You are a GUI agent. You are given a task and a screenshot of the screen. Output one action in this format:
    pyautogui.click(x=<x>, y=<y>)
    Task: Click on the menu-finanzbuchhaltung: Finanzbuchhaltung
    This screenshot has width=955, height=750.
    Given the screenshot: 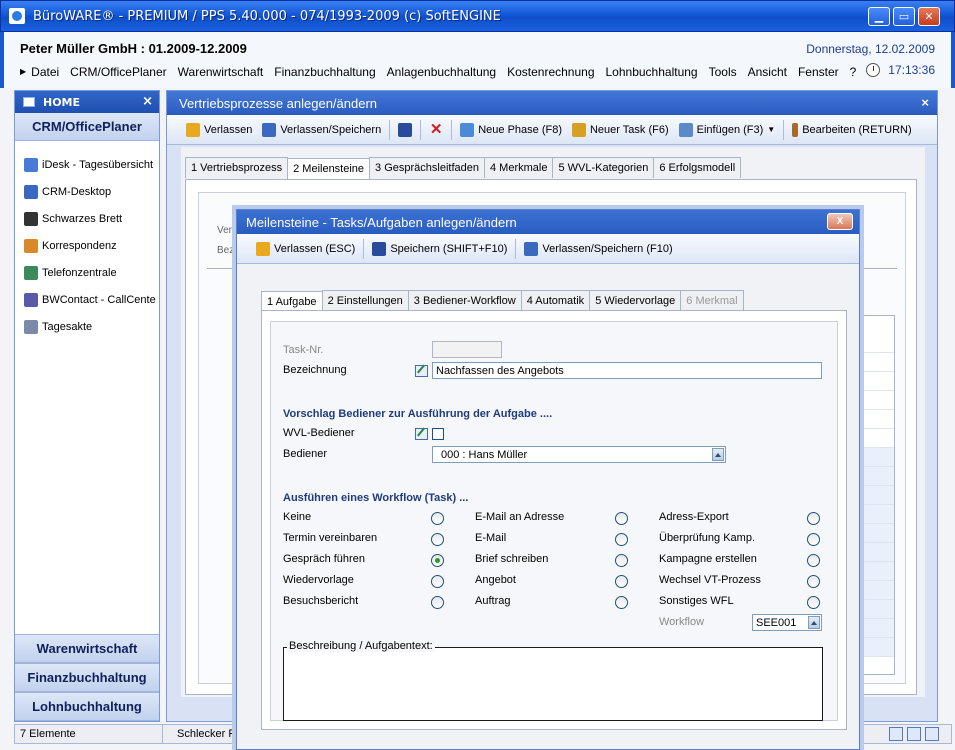 What is the action you would take?
    pyautogui.click(x=324, y=72)
    